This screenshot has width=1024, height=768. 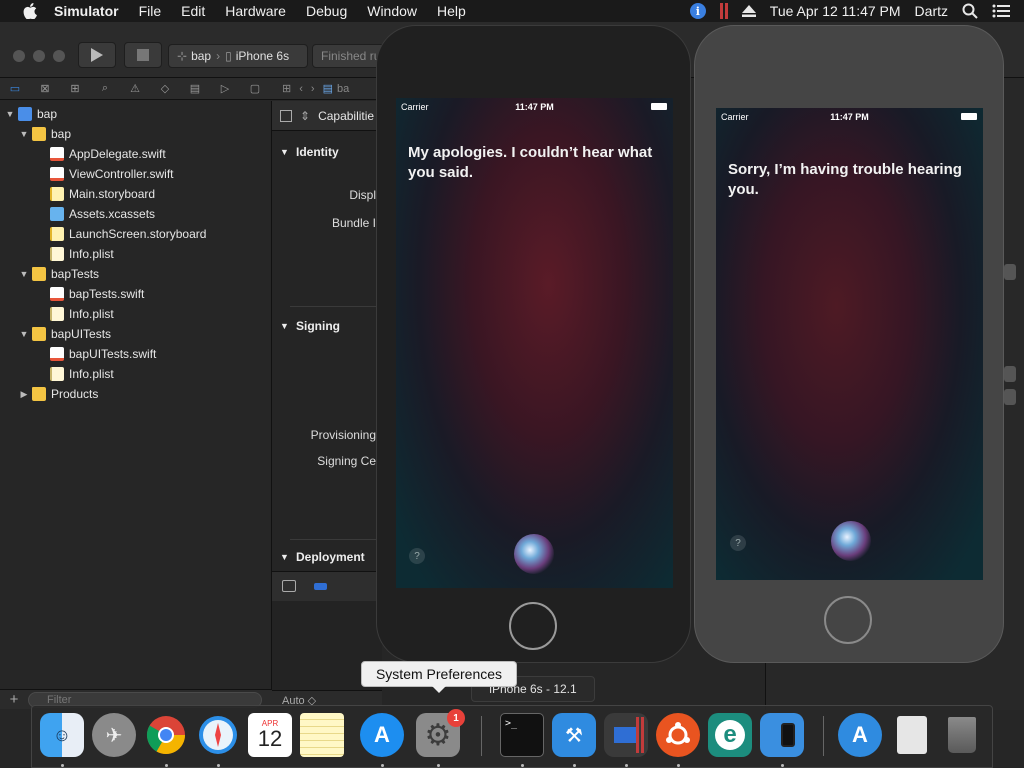 I want to click on menu-hardware: Hardware, so click(x=255, y=11).